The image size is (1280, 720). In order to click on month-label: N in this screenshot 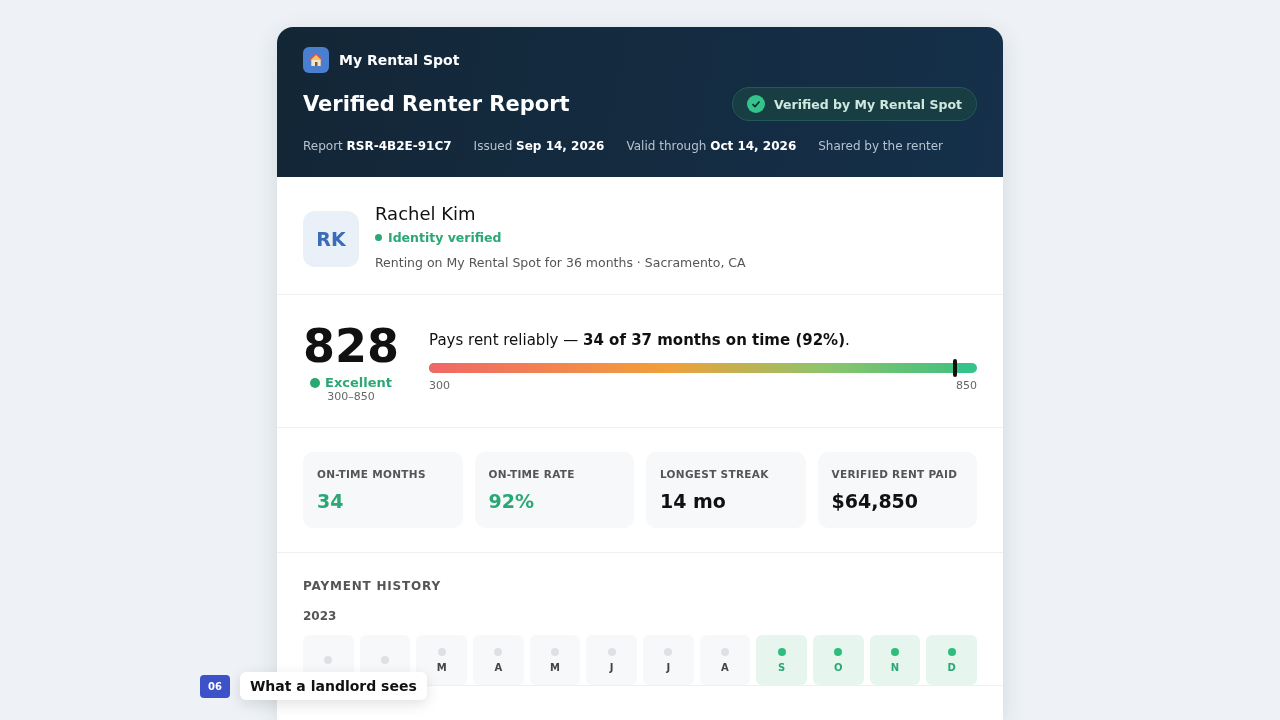, I will do `click(895, 667)`.